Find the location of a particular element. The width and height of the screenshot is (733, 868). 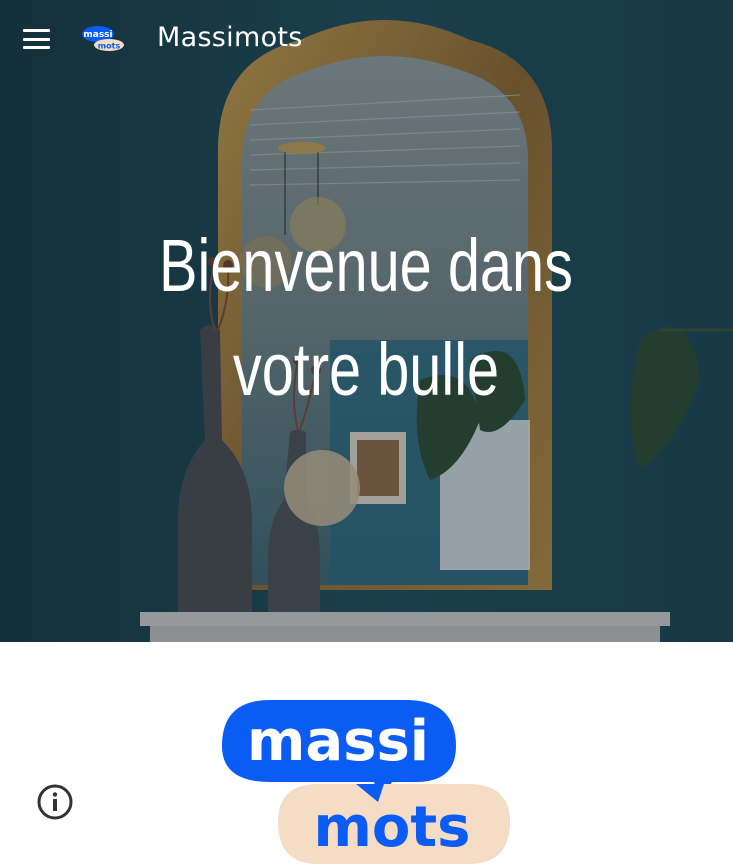

site-logo-line1: massi is located at coordinates (97, 35).